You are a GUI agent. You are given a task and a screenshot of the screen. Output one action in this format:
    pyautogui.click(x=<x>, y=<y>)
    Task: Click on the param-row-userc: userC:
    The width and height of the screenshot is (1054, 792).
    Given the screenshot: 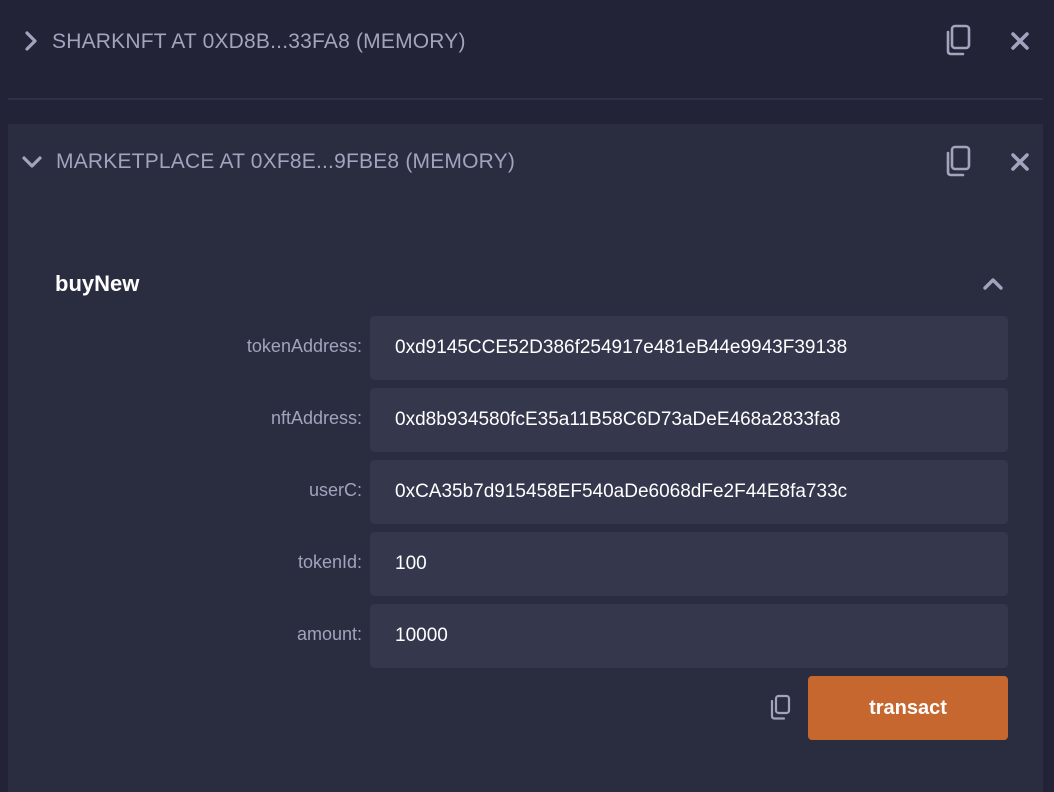 What is the action you would take?
    pyautogui.click(x=525, y=492)
    